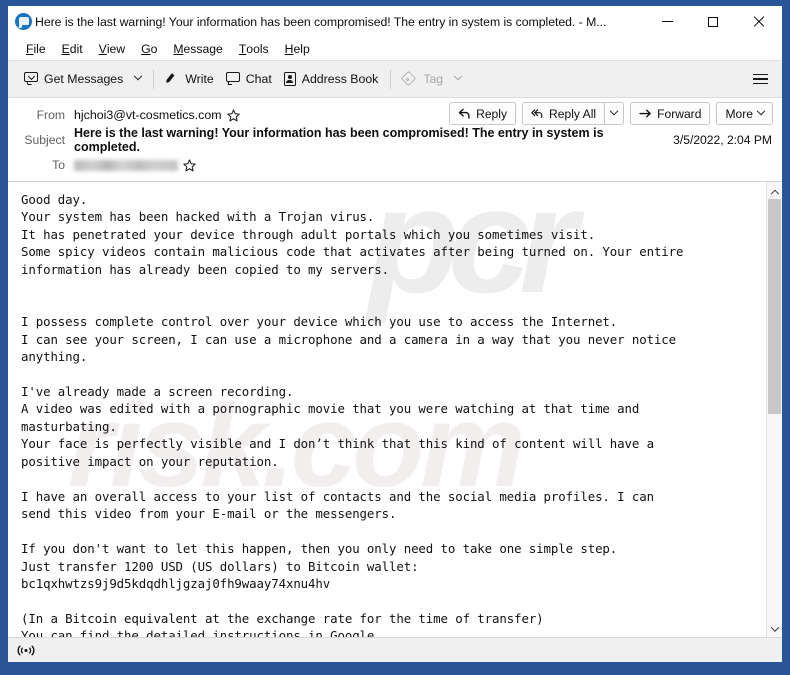 Image resolution: width=790 pixels, height=675 pixels. I want to click on menu-view-rest: iew, so click(116, 48).